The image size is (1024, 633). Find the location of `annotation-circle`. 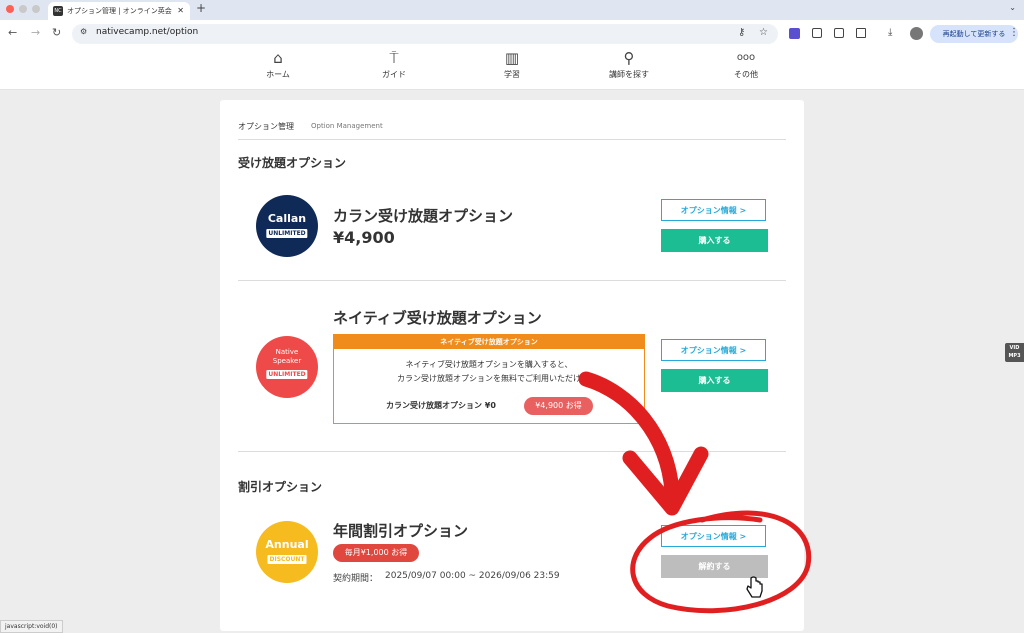

annotation-circle is located at coordinates (721, 562).